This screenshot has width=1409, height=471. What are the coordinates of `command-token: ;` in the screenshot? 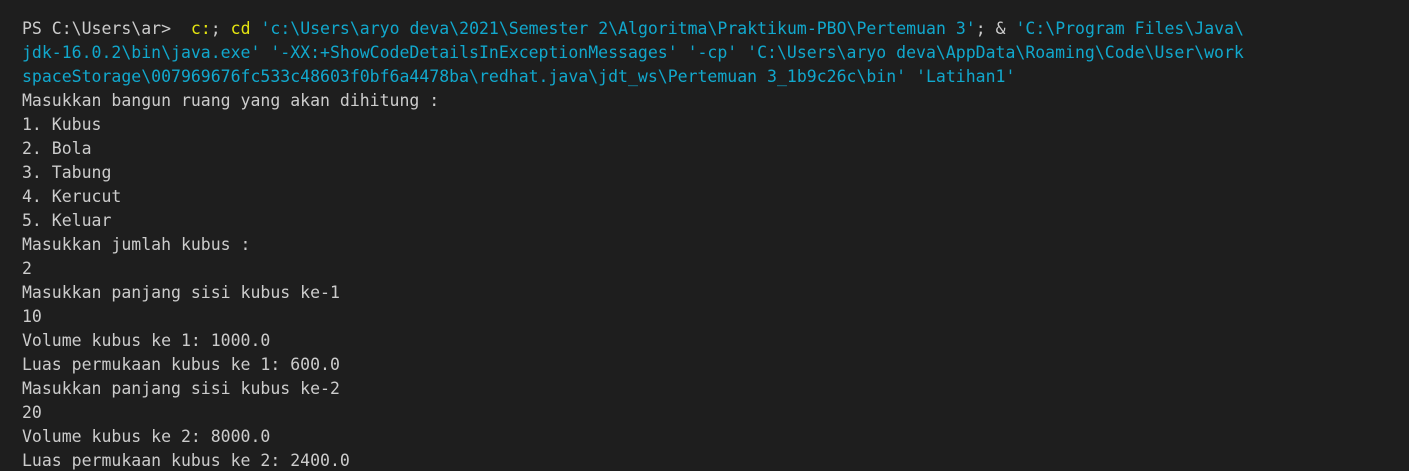 It's located at (220, 28).